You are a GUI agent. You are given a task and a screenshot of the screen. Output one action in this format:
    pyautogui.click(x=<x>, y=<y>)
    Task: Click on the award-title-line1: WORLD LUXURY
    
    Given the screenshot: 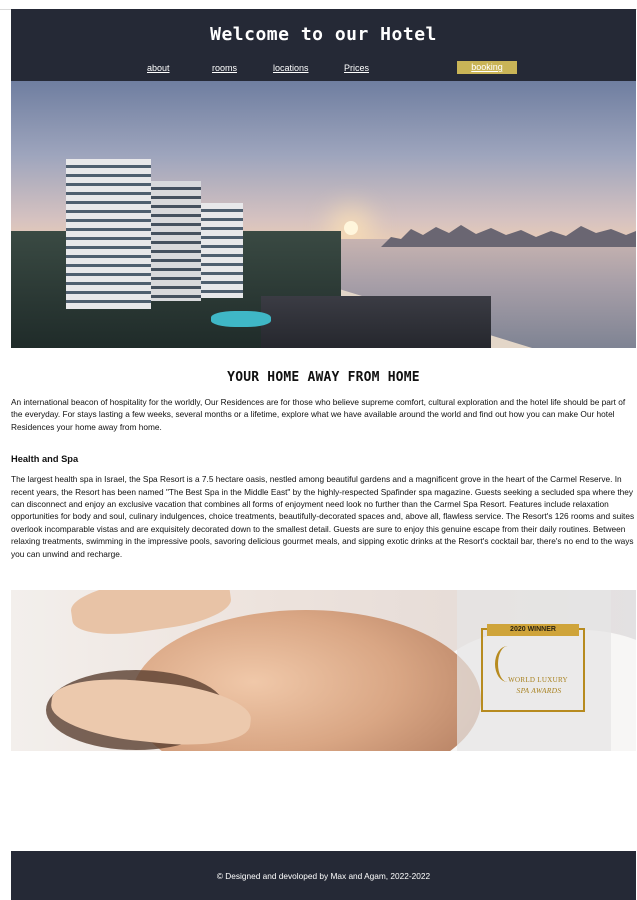 What is the action you would take?
    pyautogui.click(x=538, y=680)
    